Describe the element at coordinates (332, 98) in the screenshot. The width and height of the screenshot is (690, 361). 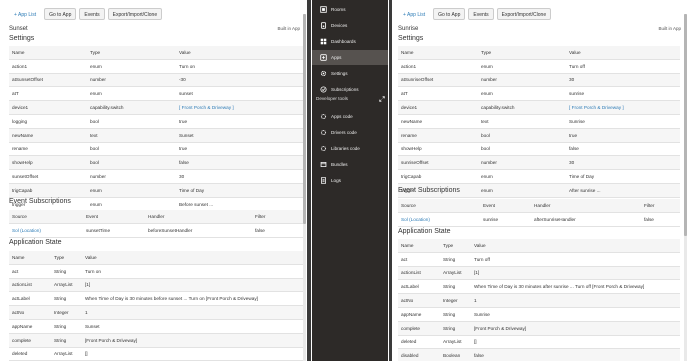
I see `developer-tools-label: Developer tools` at that location.